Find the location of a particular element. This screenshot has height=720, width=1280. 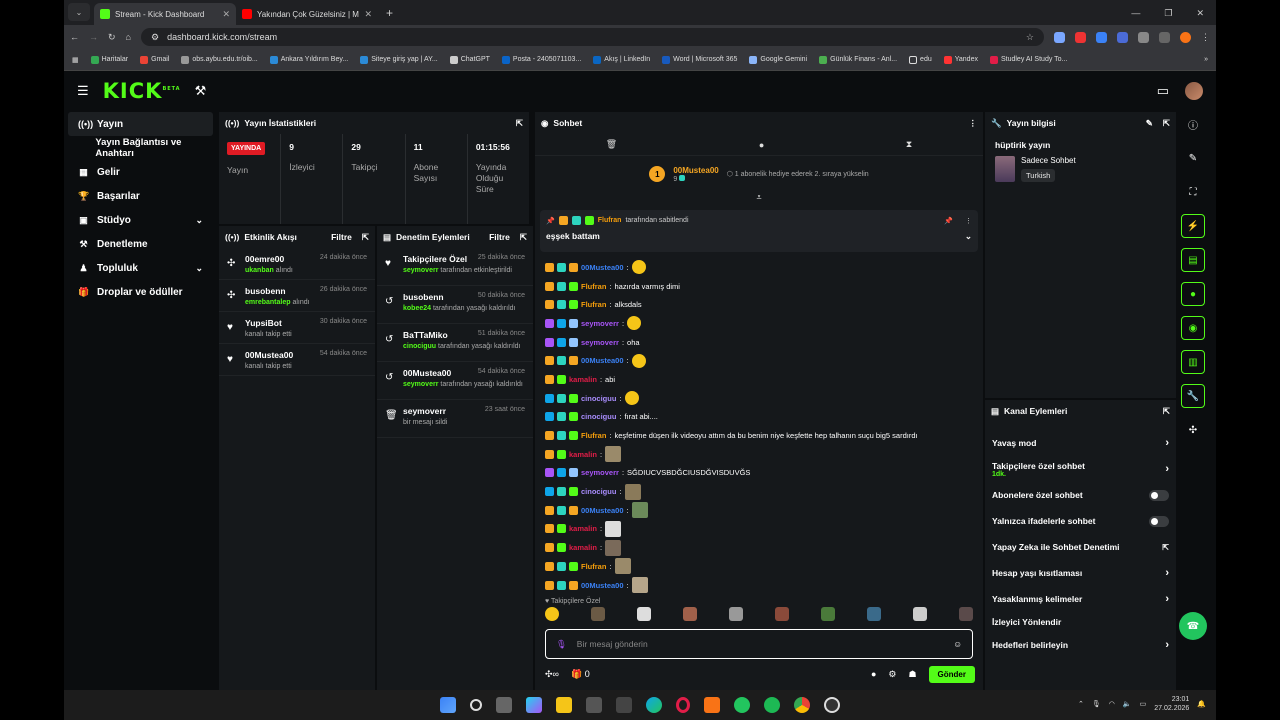

task-view-icon is located at coordinates (504, 705).